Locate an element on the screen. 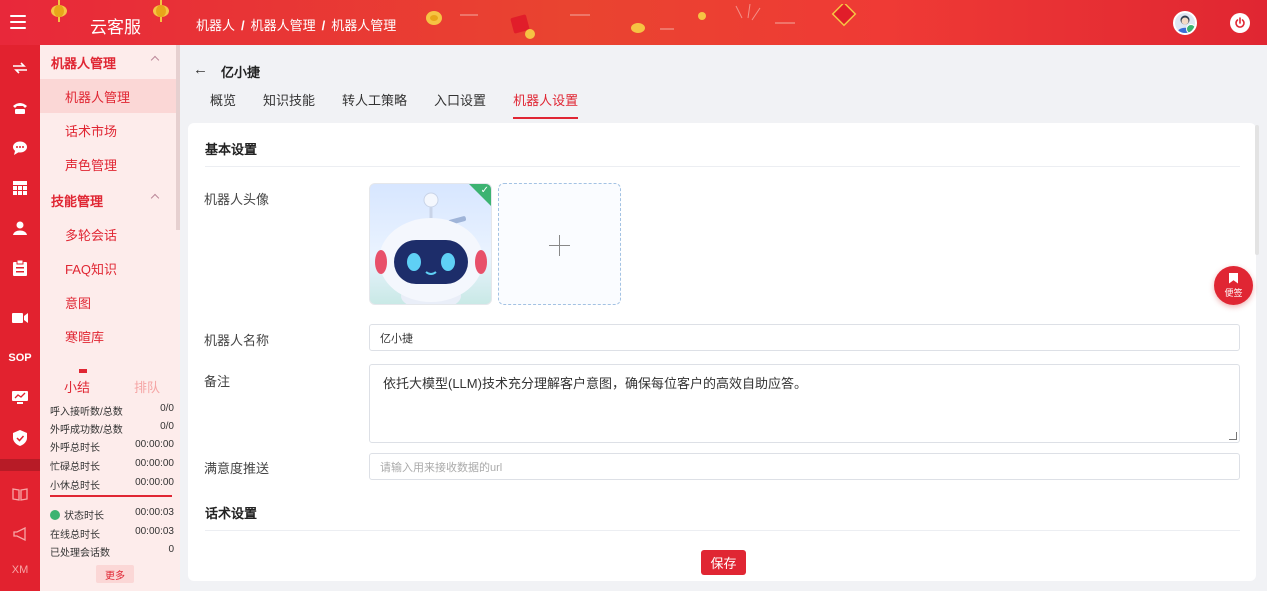 The height and width of the screenshot is (591, 1267). save-button: 保存 is located at coordinates (723, 562).